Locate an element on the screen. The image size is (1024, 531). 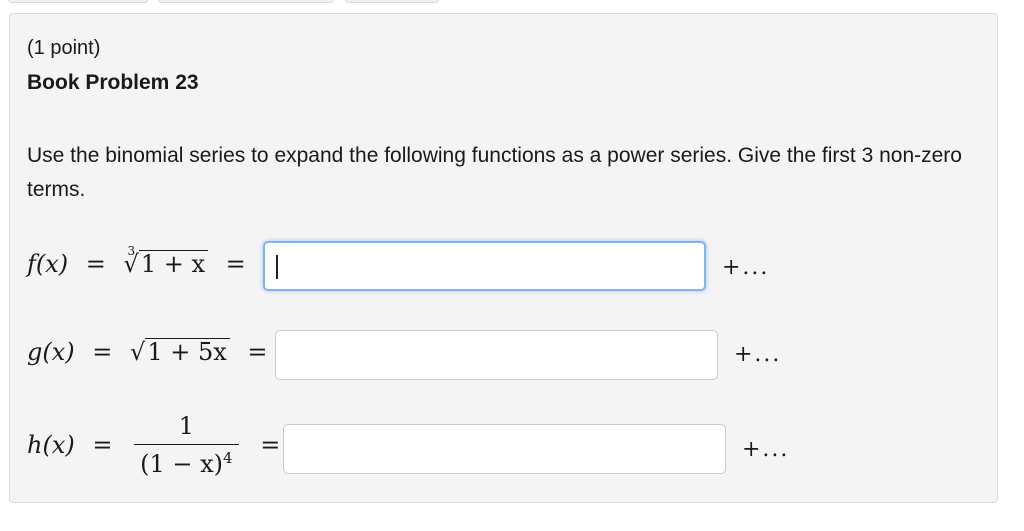
function-g-name: g(x) is located at coordinates (51, 352).